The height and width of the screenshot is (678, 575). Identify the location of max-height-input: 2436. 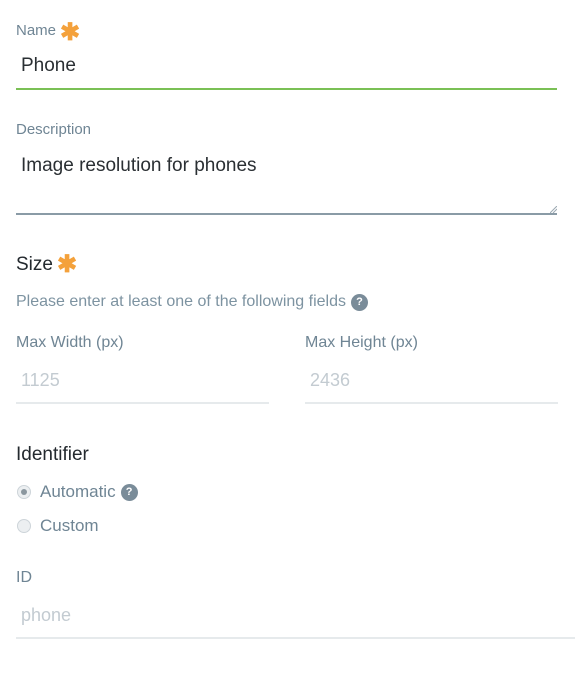
(432, 380).